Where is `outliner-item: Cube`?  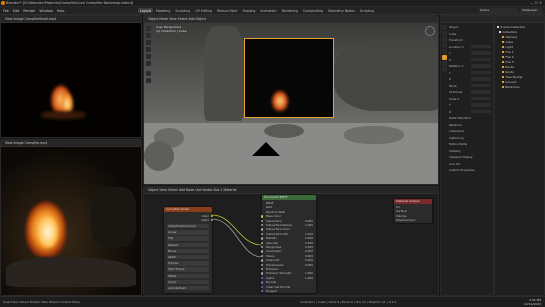
outliner-item: Cube is located at coordinates (507, 42).